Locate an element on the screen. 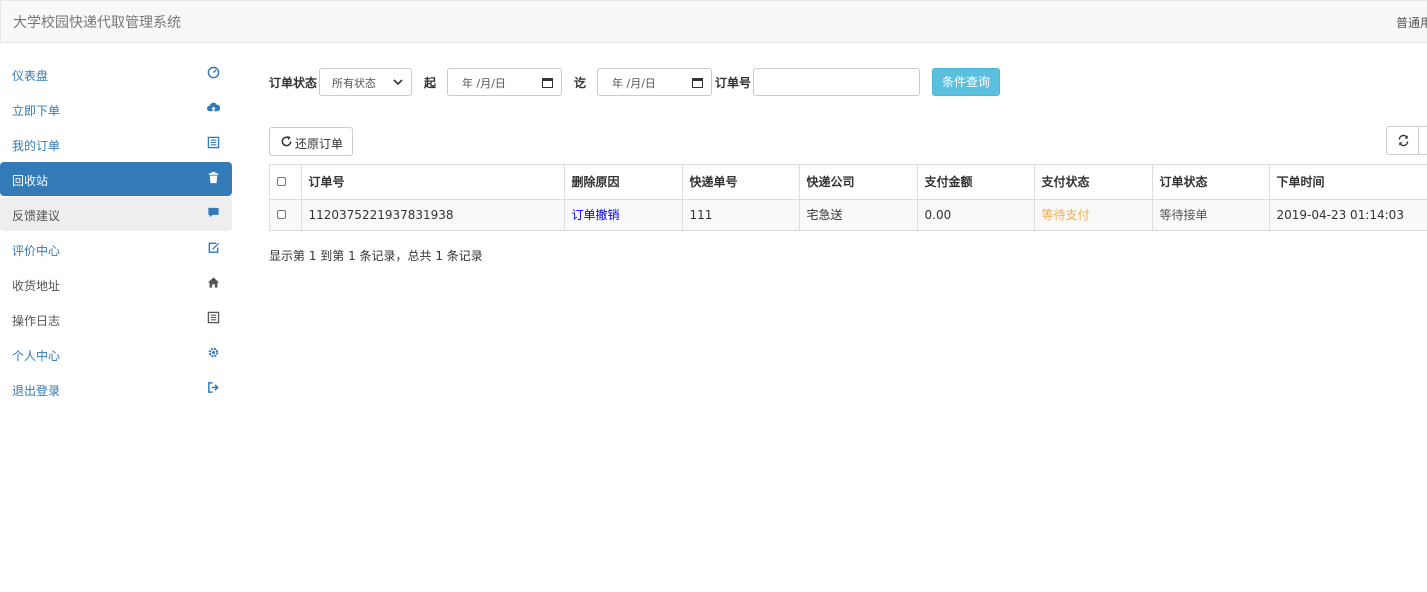  sidebar-item-label: 评价中心 is located at coordinates (36, 251).